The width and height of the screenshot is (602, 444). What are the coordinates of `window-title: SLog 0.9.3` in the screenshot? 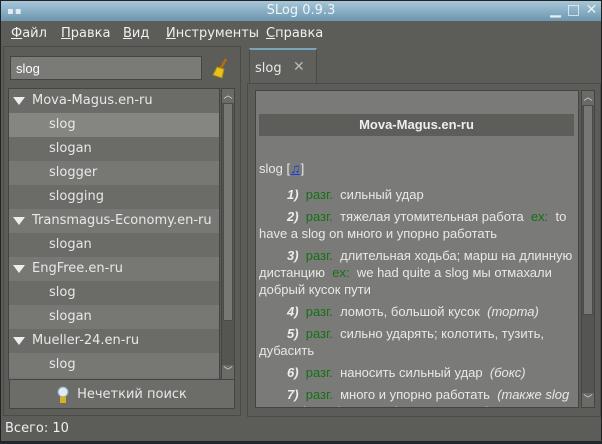 It's located at (301, 10).